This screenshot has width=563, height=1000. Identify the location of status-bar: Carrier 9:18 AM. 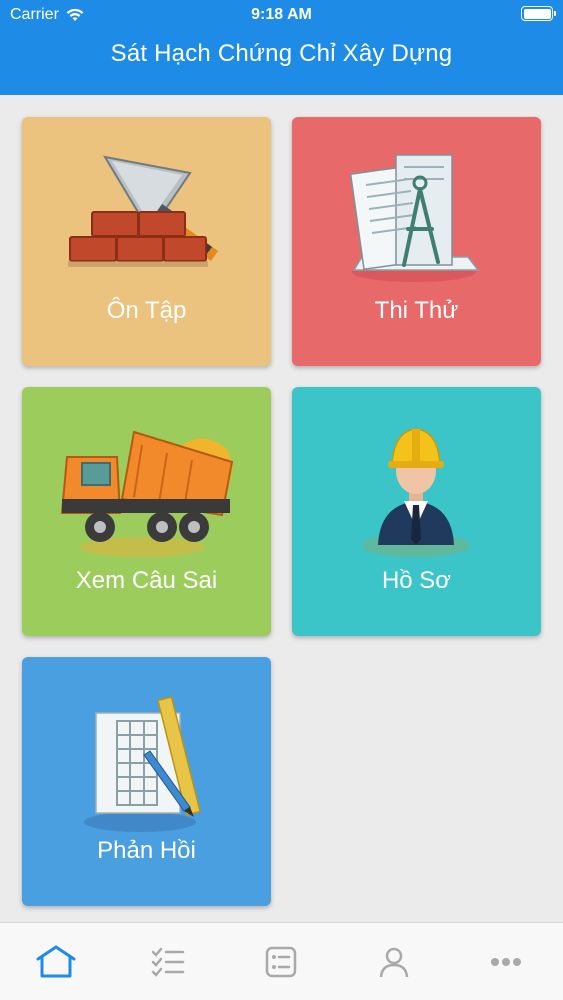
(281, 15).